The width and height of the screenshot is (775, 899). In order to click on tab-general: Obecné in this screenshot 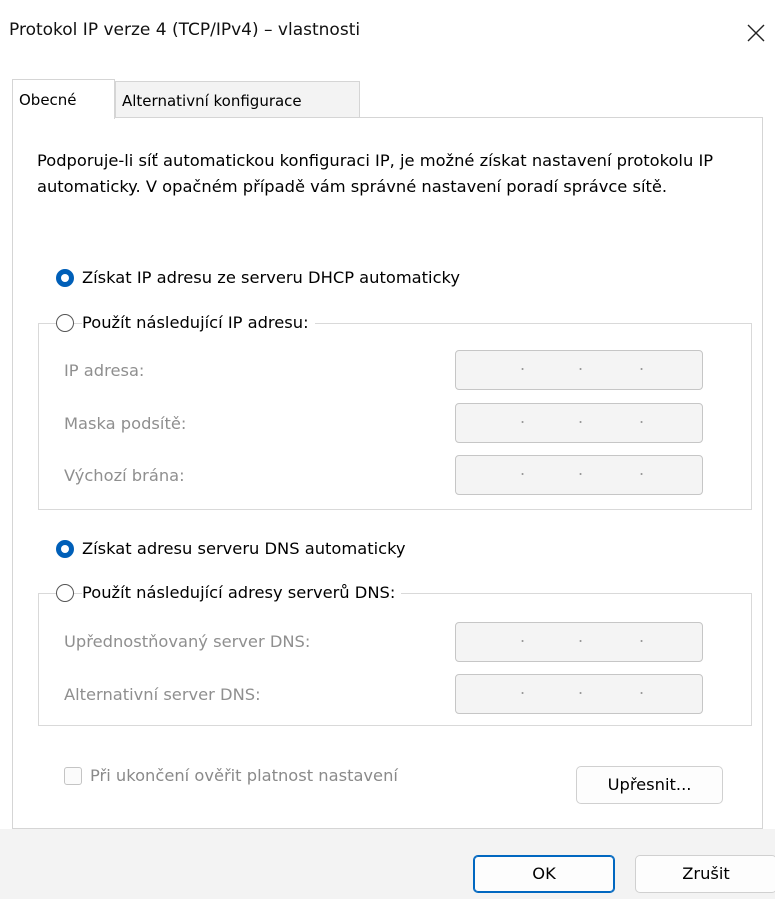, I will do `click(63, 99)`.